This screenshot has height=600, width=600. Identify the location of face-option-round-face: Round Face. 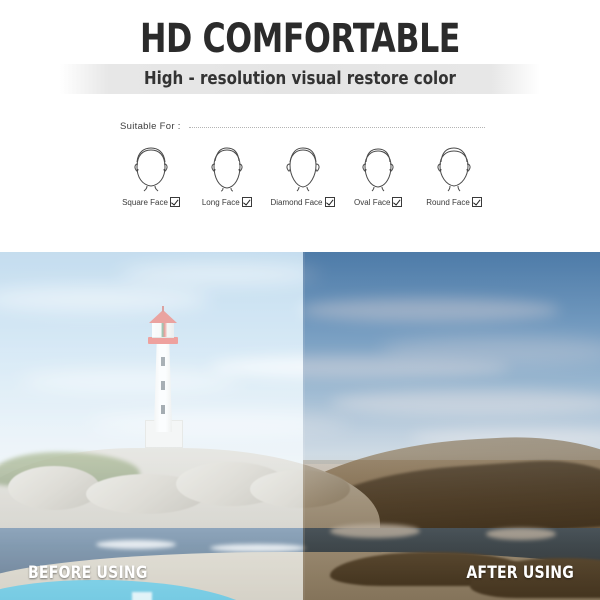
(454, 176).